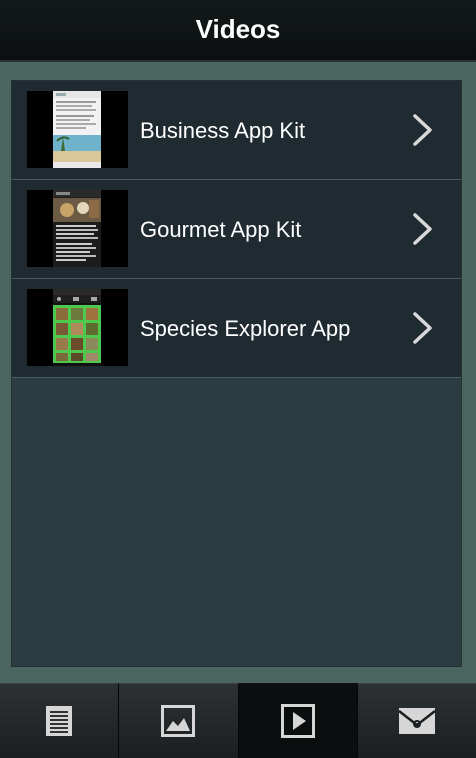 The image size is (476, 758). I want to click on play-icon, so click(297, 721).